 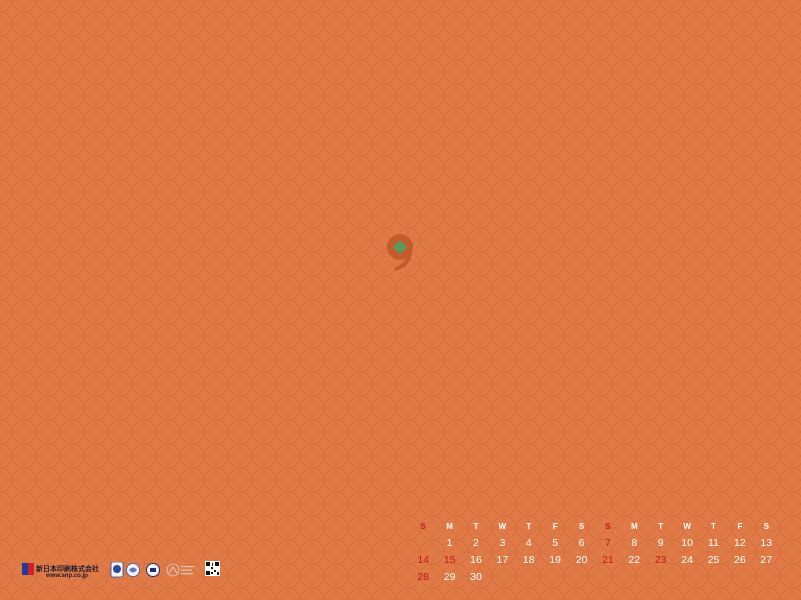 I want to click on calendar-date: 16, so click(x=476, y=560).